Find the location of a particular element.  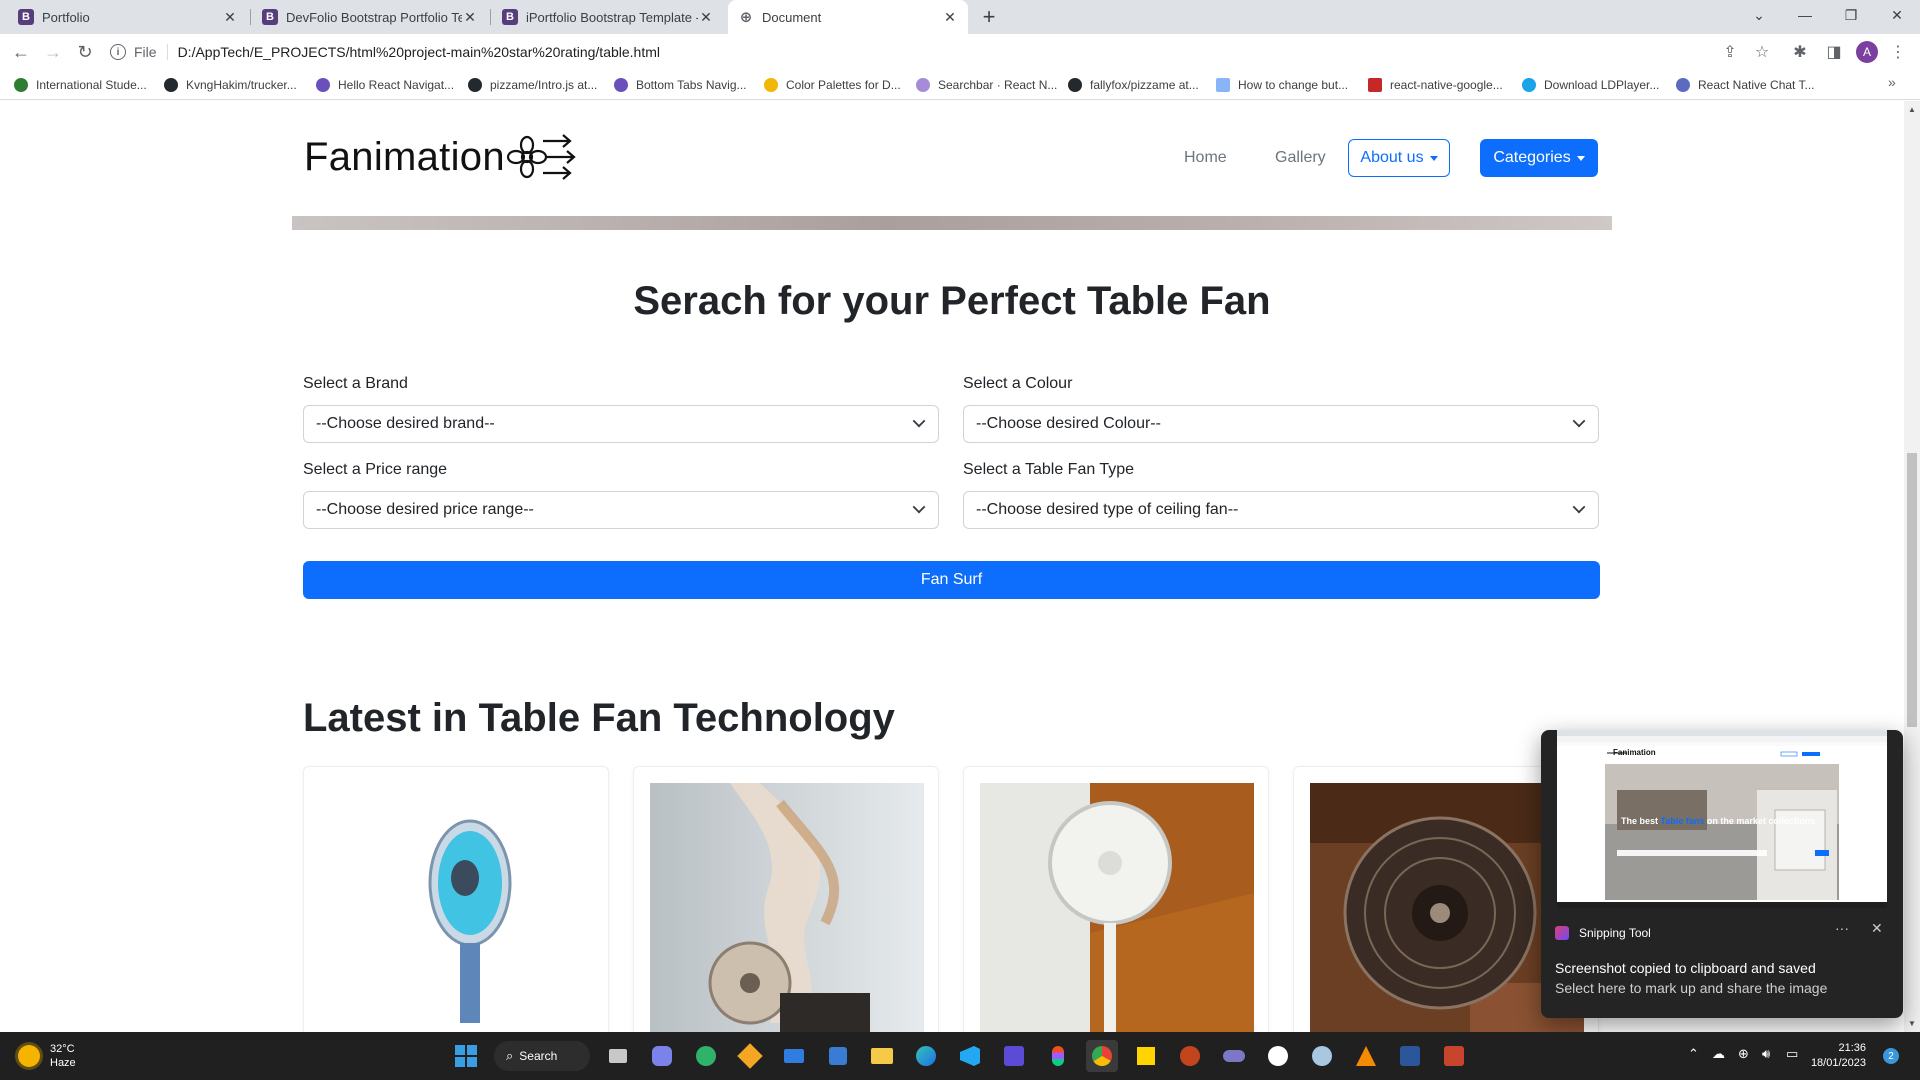

edge-dev-icon is located at coordinates (706, 1056).